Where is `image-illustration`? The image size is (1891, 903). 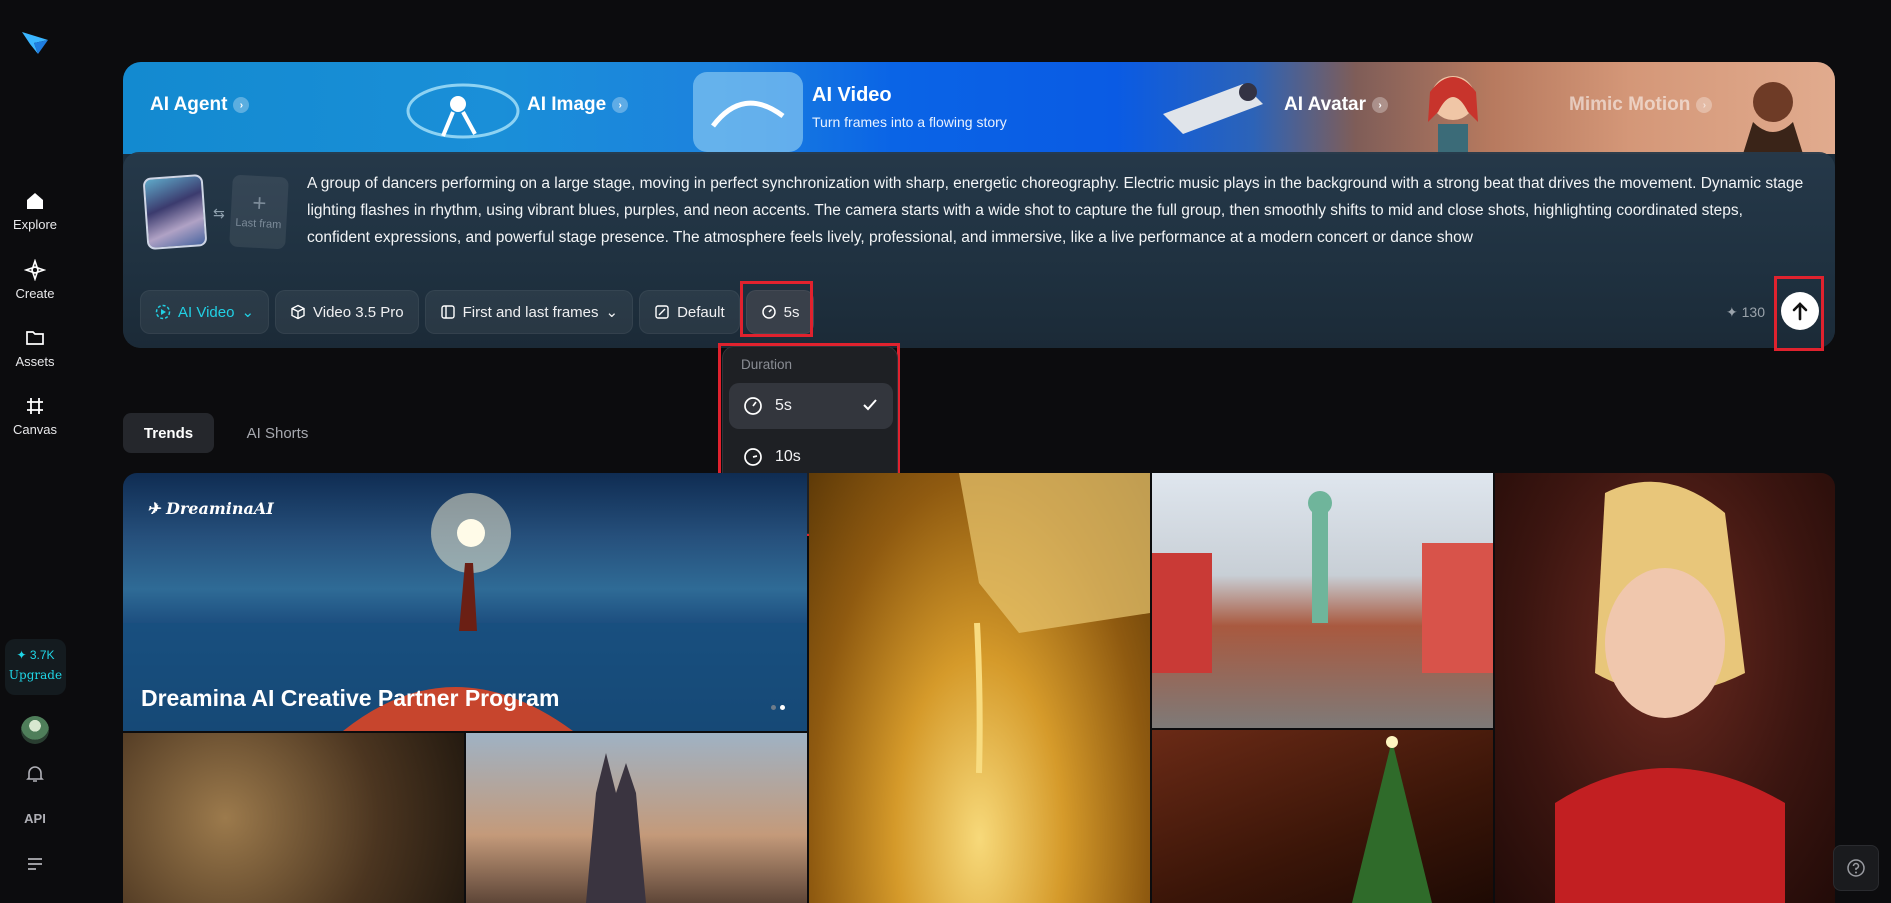
image-illustration is located at coordinates (748, 112).